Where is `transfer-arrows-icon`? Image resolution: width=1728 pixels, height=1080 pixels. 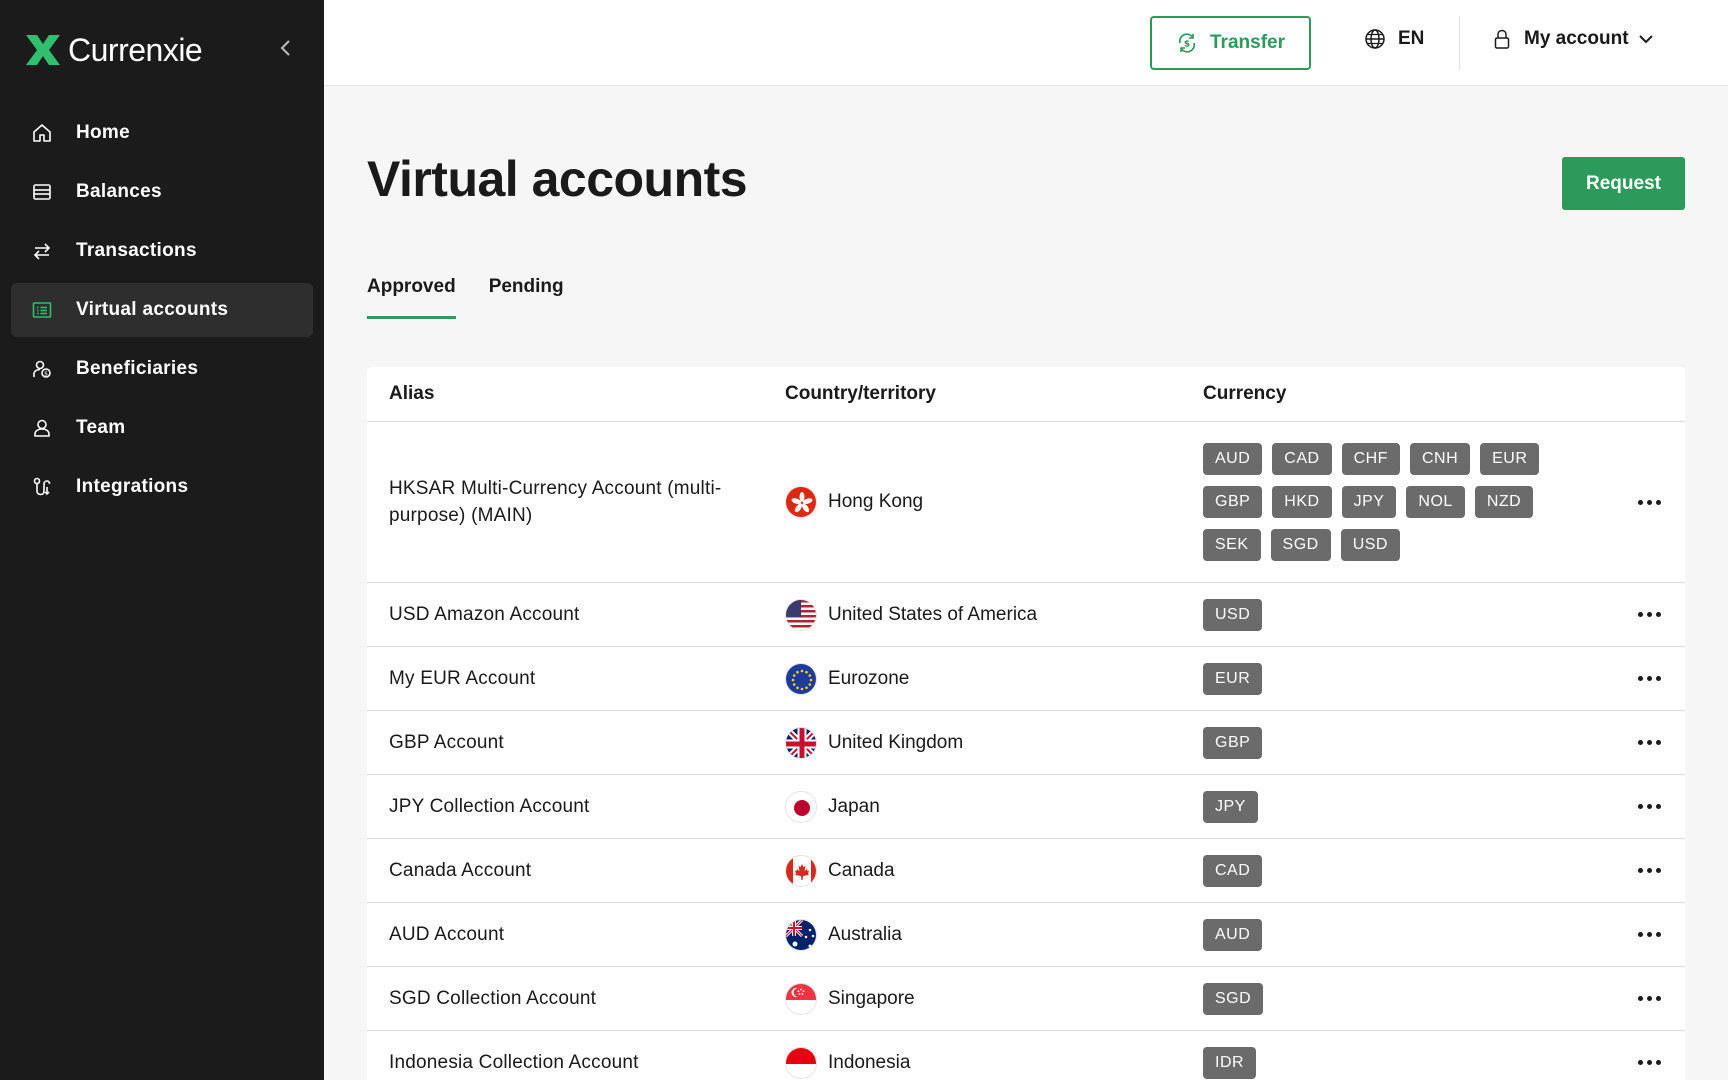
transfer-arrows-icon is located at coordinates (42, 251).